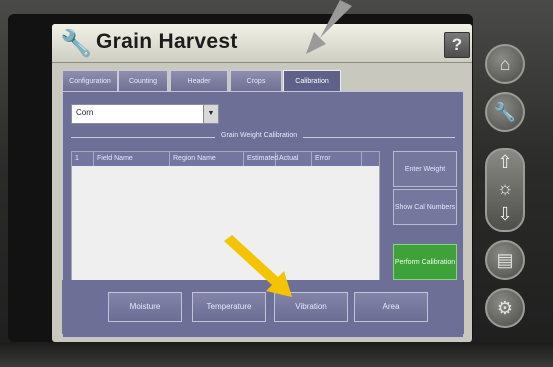 The image size is (553, 367). I want to click on brightness-icon: ⇧ ☼ ⇩, so click(505, 190).